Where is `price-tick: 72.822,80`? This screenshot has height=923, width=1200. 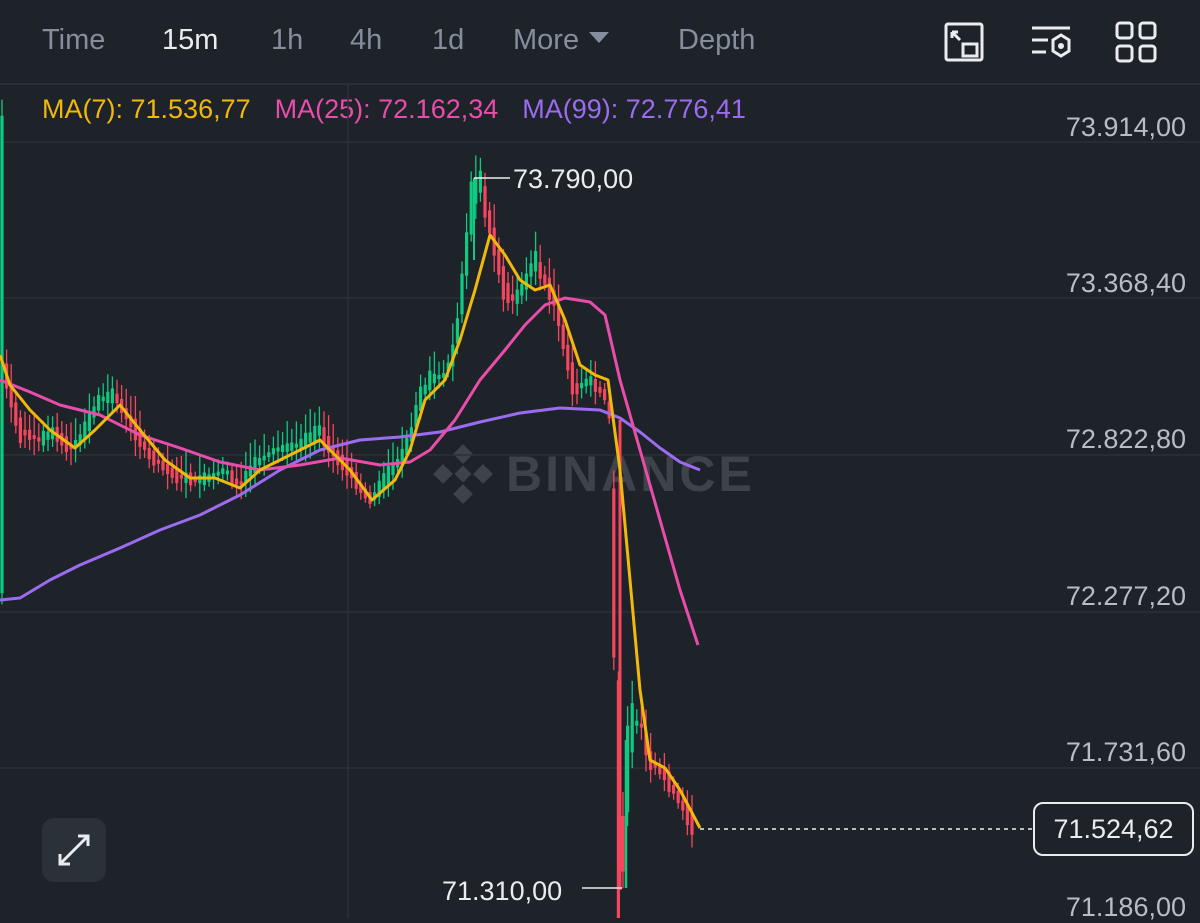
price-tick: 72.822,80 is located at coordinates (1125, 439).